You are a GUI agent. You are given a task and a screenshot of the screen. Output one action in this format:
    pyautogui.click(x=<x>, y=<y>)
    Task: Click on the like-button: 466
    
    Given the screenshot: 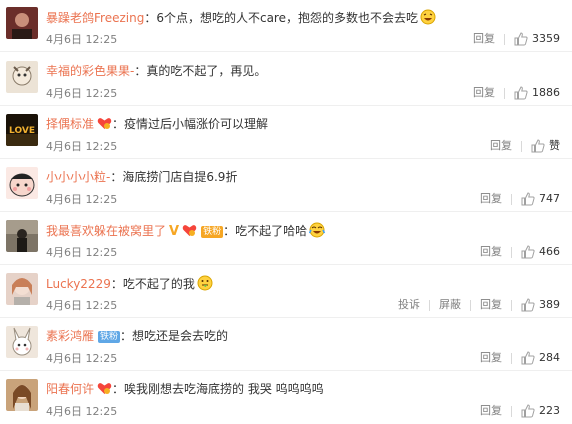 What is the action you would take?
    pyautogui.click(x=540, y=252)
    